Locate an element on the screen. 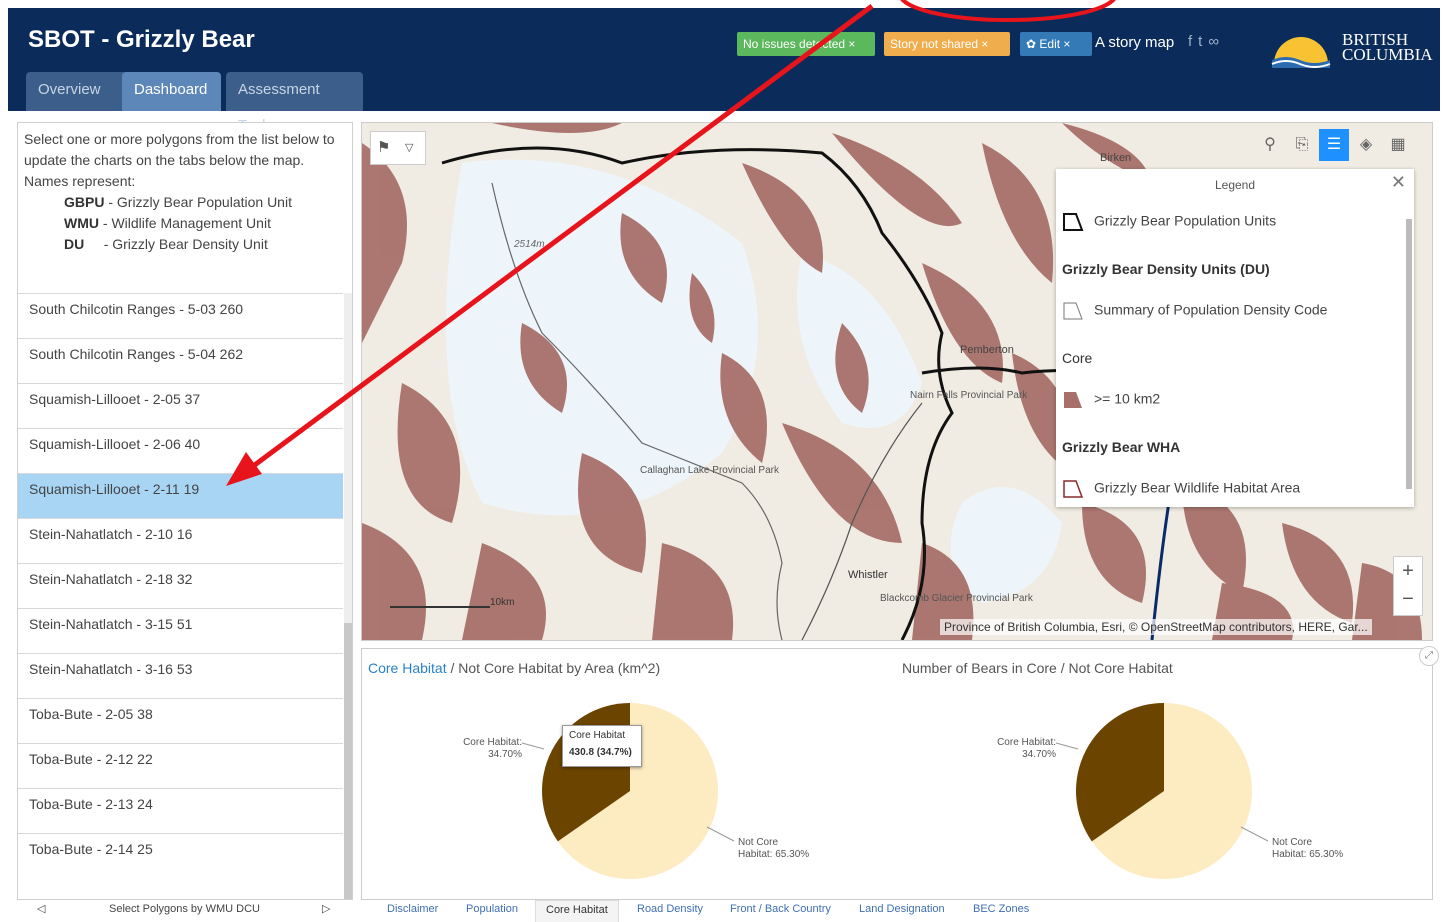 The height and width of the screenshot is (922, 1448). legend-entry: Grizzly Bear Population Units is located at coordinates (1169, 222).